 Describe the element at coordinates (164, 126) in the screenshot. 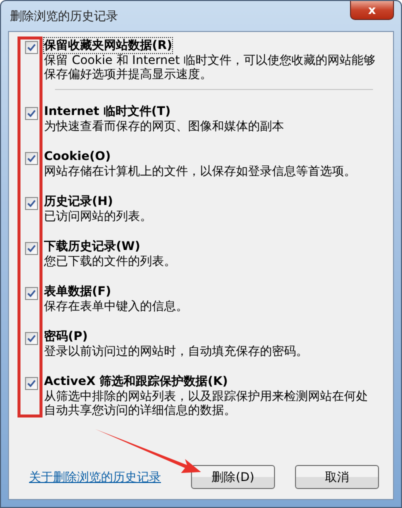

I see `option-description: 为快速查看而保存的网页、图像和媒体的副本` at that location.